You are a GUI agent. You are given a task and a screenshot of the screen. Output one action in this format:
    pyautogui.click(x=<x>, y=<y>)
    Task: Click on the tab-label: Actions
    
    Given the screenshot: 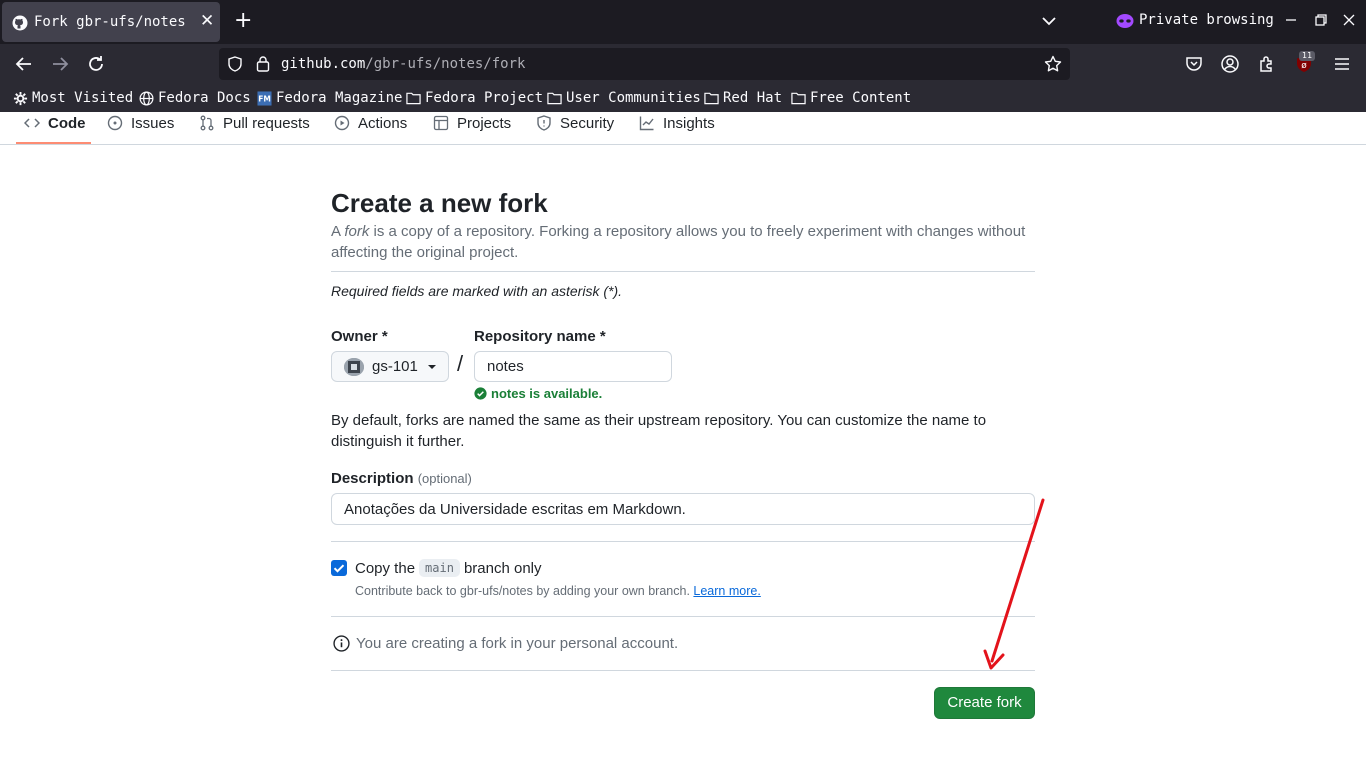 What is the action you would take?
    pyautogui.click(x=383, y=123)
    